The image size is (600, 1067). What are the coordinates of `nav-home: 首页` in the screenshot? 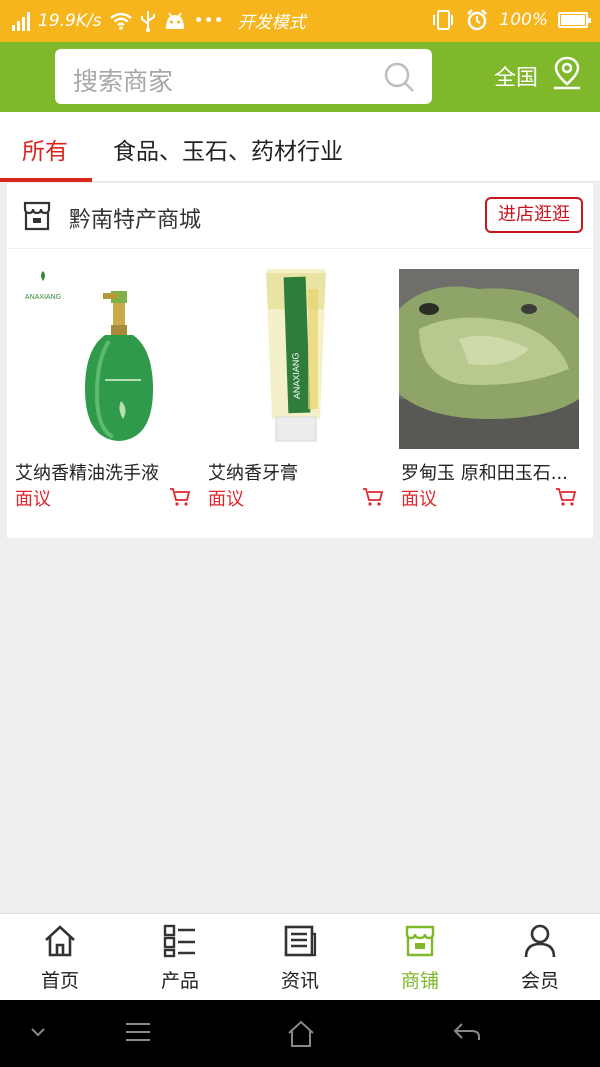 It's located at (60, 957).